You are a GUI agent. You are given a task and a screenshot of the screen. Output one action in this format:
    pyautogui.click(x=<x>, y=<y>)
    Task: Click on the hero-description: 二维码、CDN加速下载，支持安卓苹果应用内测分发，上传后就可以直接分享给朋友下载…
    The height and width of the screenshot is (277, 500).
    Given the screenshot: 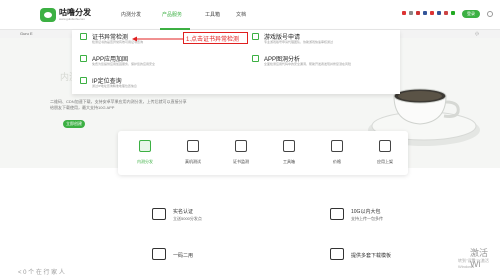 What is the action you would take?
    pyautogui.click(x=118, y=104)
    